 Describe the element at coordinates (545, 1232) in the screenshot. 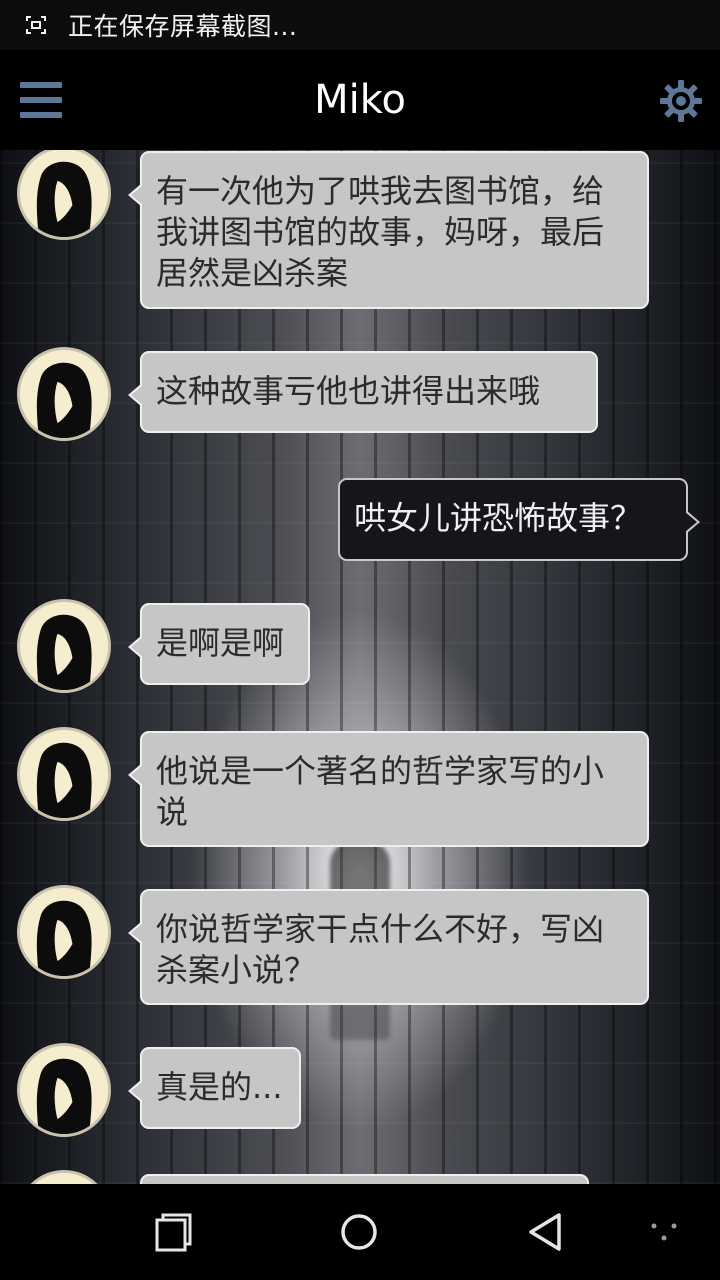

I see `back-icon` at that location.